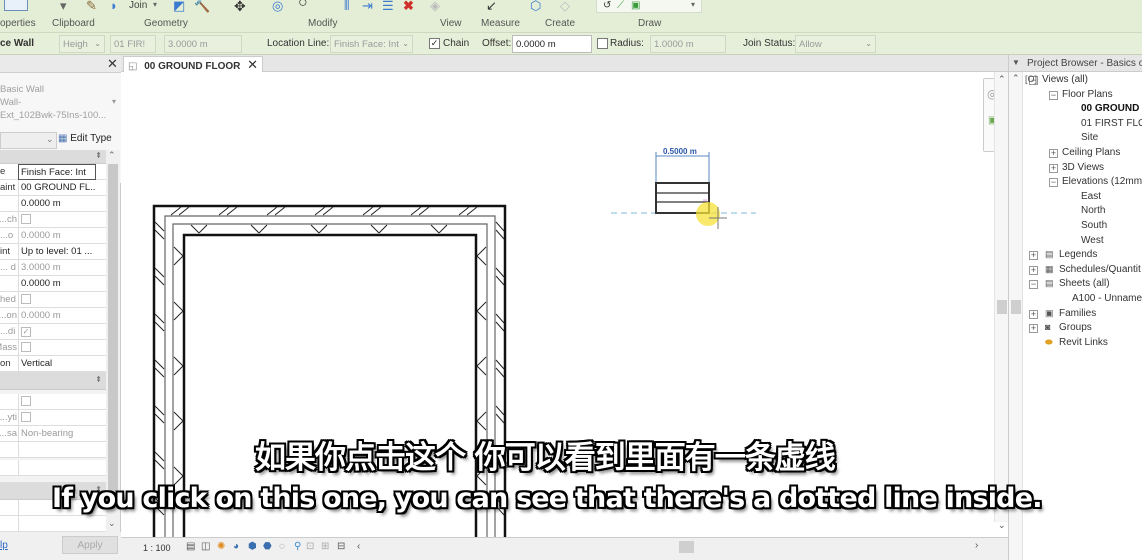 This screenshot has height=560, width=1142. What do you see at coordinates (1075, 327) in the screenshot?
I see `tree-item: Groups` at bounding box center [1075, 327].